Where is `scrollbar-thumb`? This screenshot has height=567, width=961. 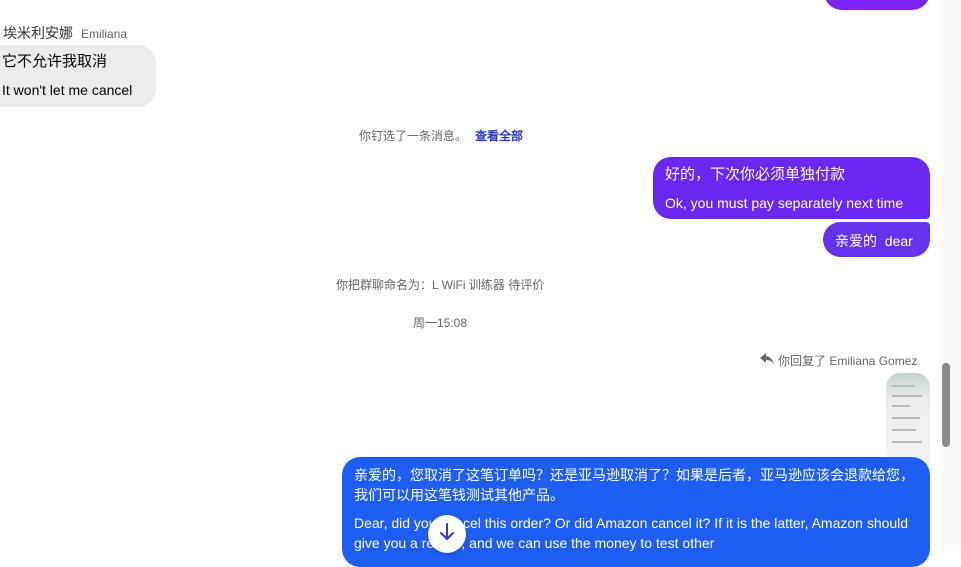 scrollbar-thumb is located at coordinates (946, 405).